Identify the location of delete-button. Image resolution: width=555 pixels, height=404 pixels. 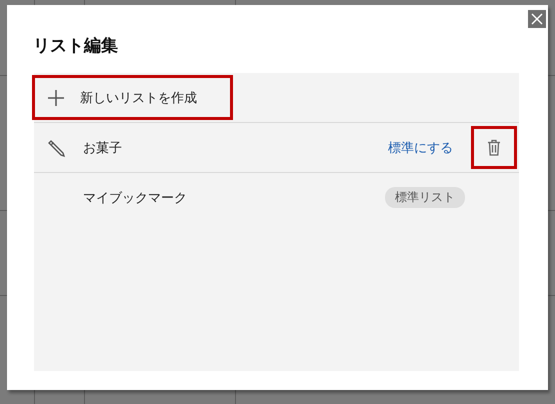
(494, 147).